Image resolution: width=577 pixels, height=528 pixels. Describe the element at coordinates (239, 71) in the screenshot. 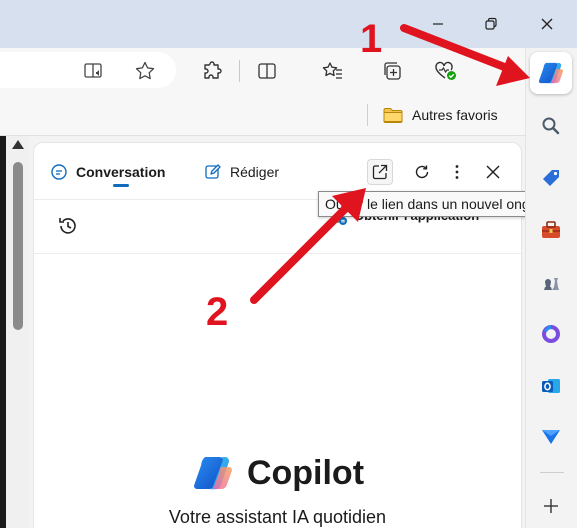

I see `toolbar-divider` at that location.